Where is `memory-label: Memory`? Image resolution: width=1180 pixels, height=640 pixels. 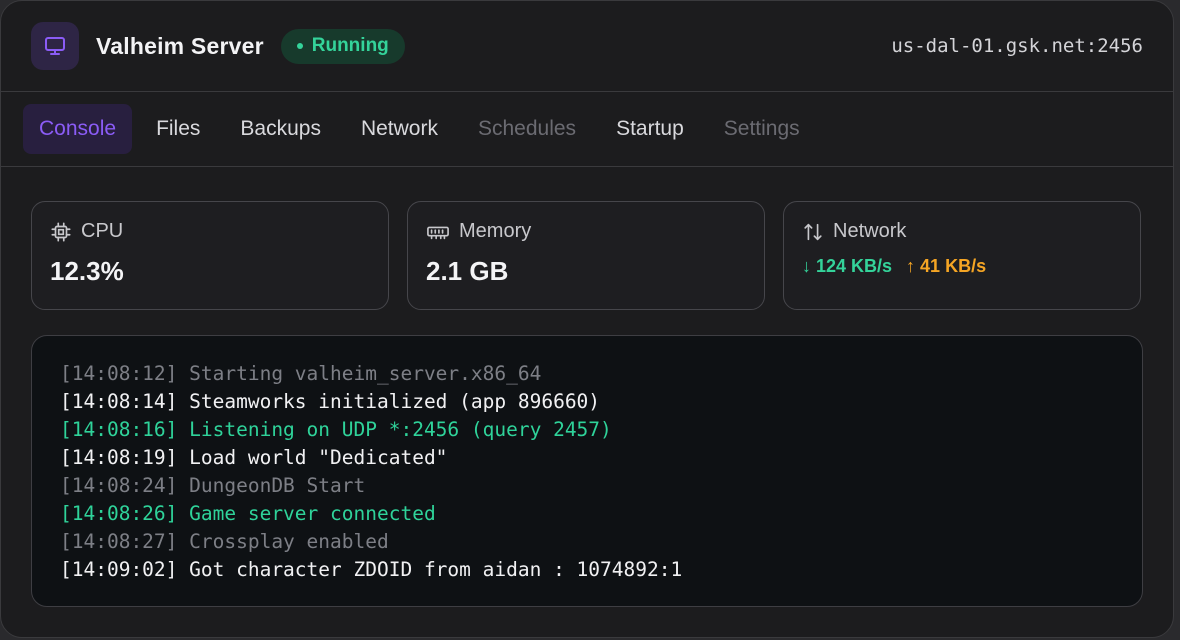 memory-label: Memory is located at coordinates (495, 231).